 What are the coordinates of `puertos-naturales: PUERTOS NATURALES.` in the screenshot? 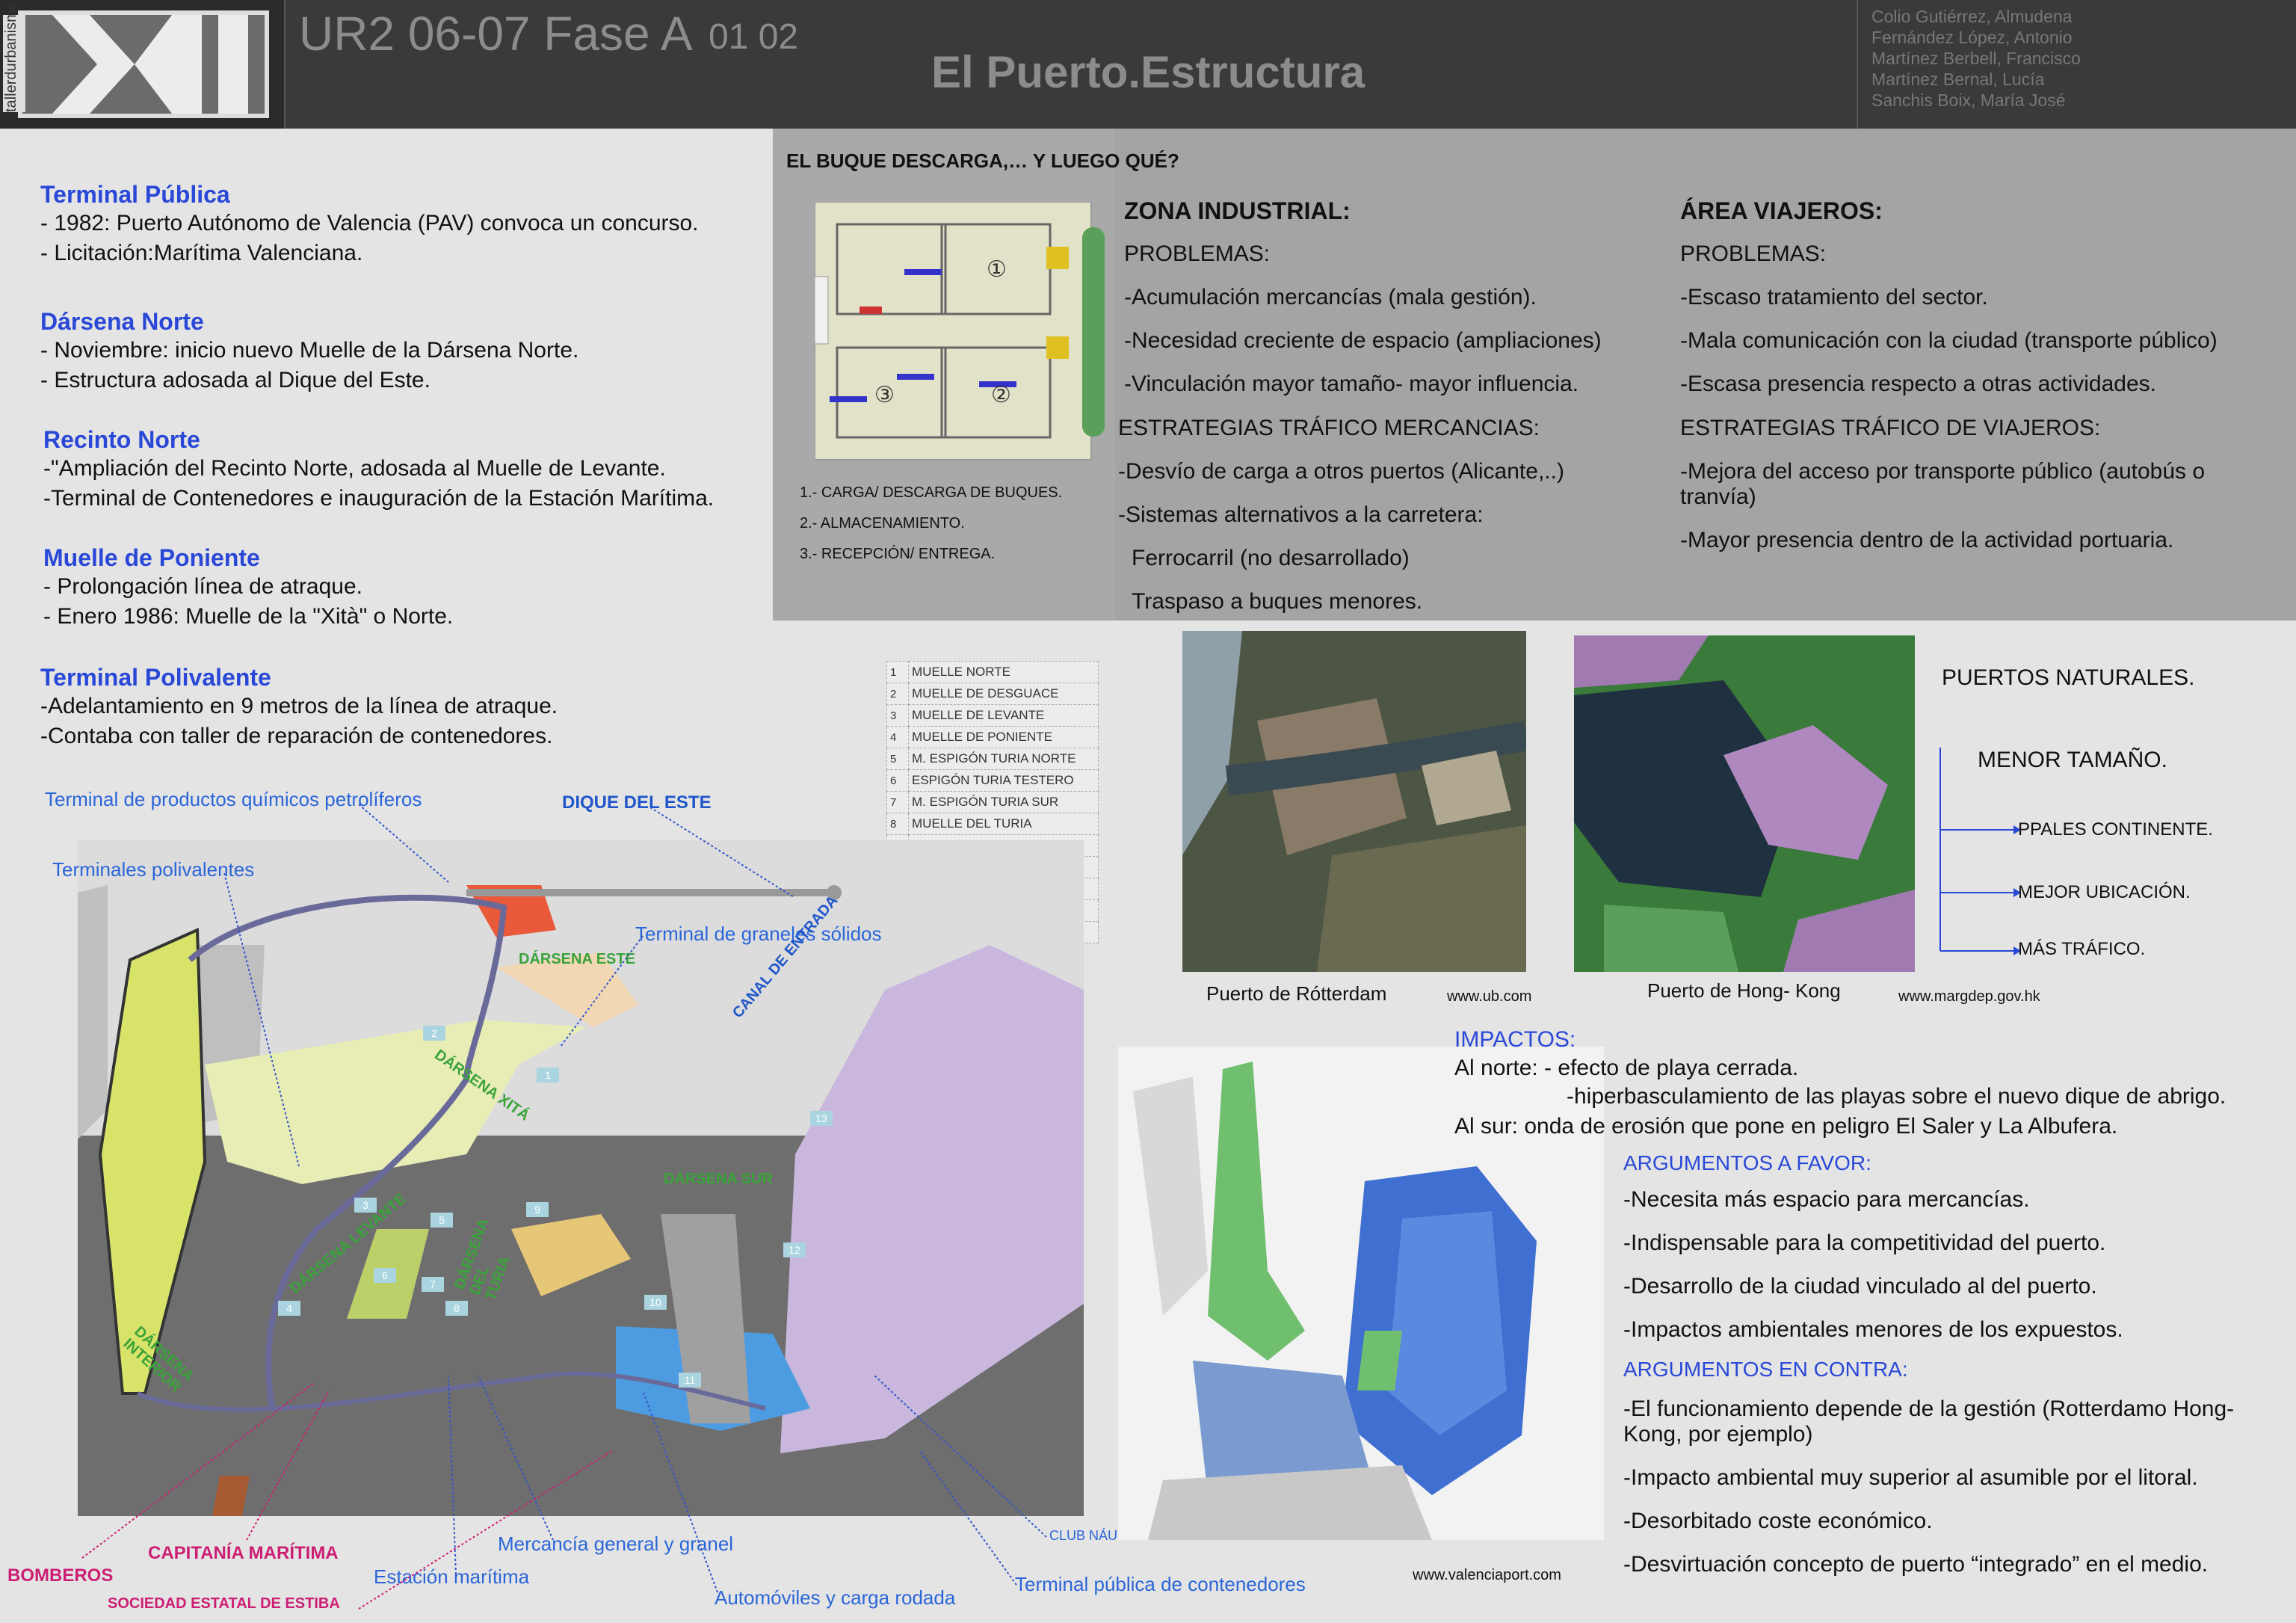 It's located at (2069, 677).